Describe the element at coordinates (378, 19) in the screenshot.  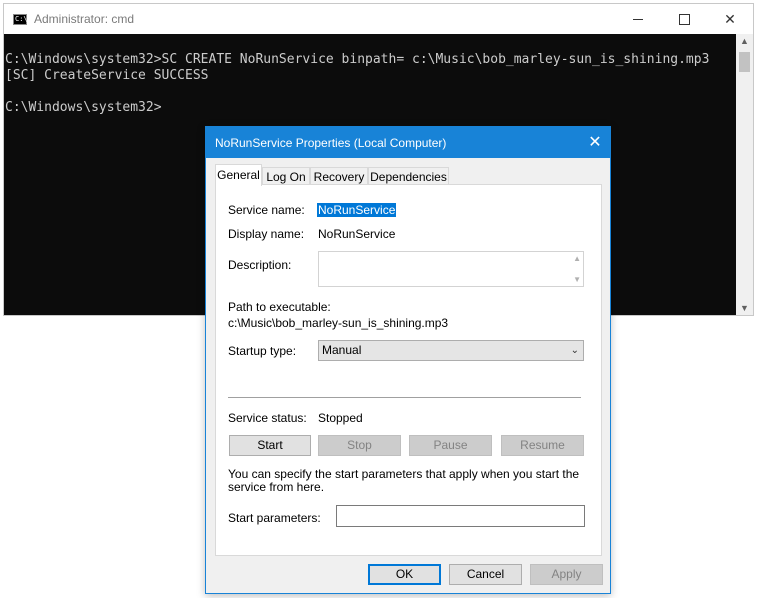
I see `cmd-title-bar: C:\ Administrator: cmd ✕` at that location.